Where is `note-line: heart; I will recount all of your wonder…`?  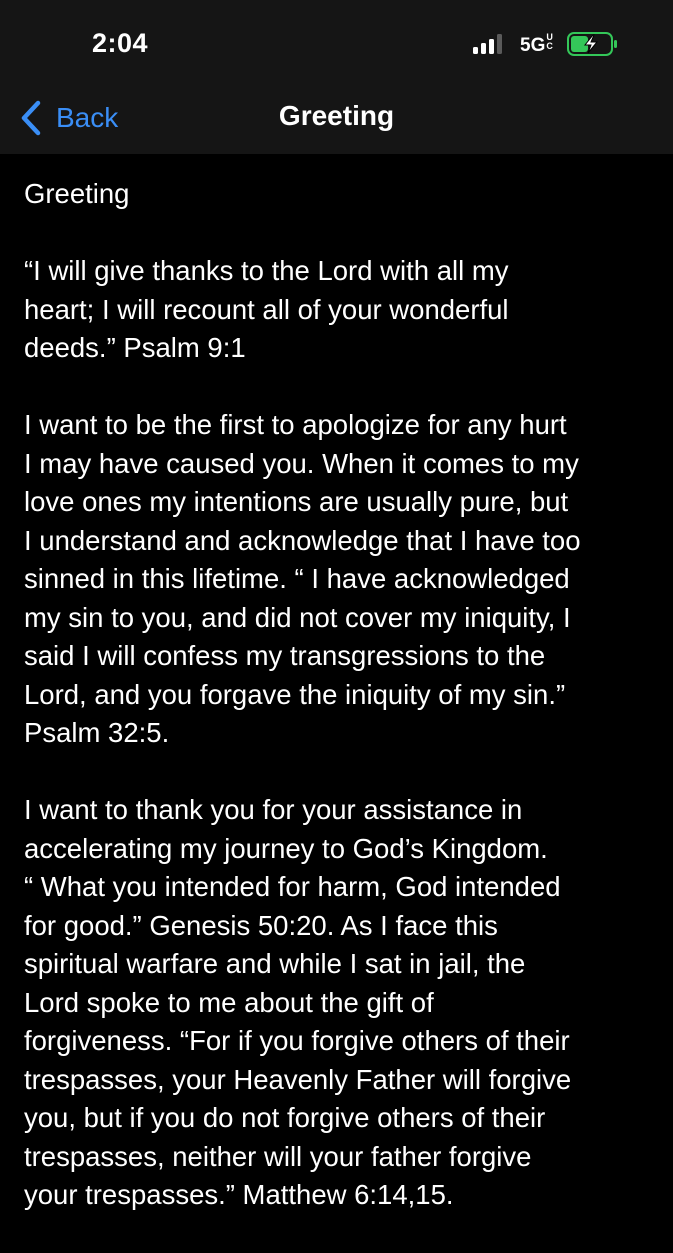 note-line: heart; I will recount all of your wonder… is located at coordinates (266, 309).